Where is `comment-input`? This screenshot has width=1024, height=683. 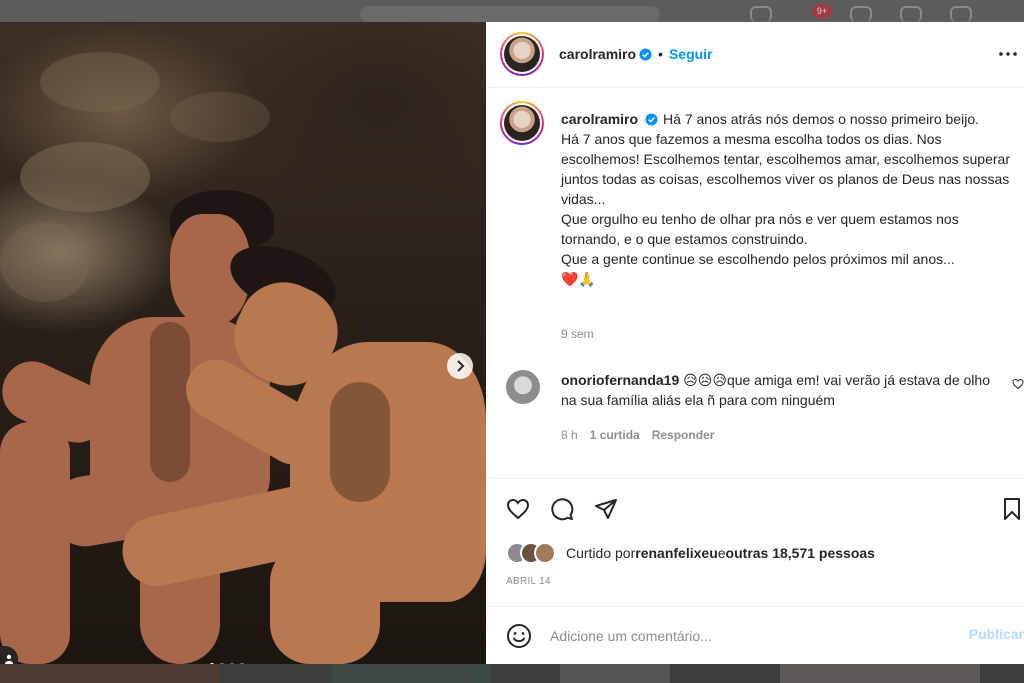 comment-input is located at coordinates (740, 636).